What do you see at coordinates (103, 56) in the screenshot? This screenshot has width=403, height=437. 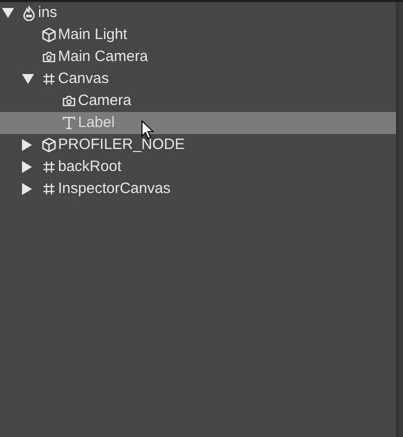 I see `item-label: Main Camera` at bounding box center [103, 56].